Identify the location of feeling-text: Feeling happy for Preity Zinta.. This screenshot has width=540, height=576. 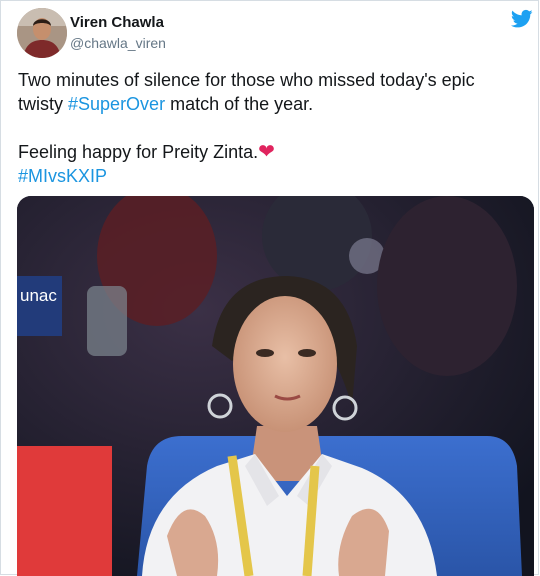
(138, 152).